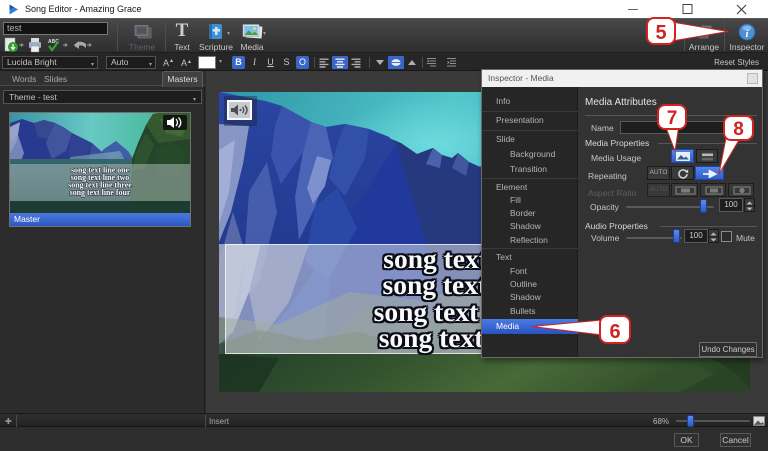  What do you see at coordinates (100, 192) in the screenshot?
I see `svg-text: song text line four` at bounding box center [100, 192].